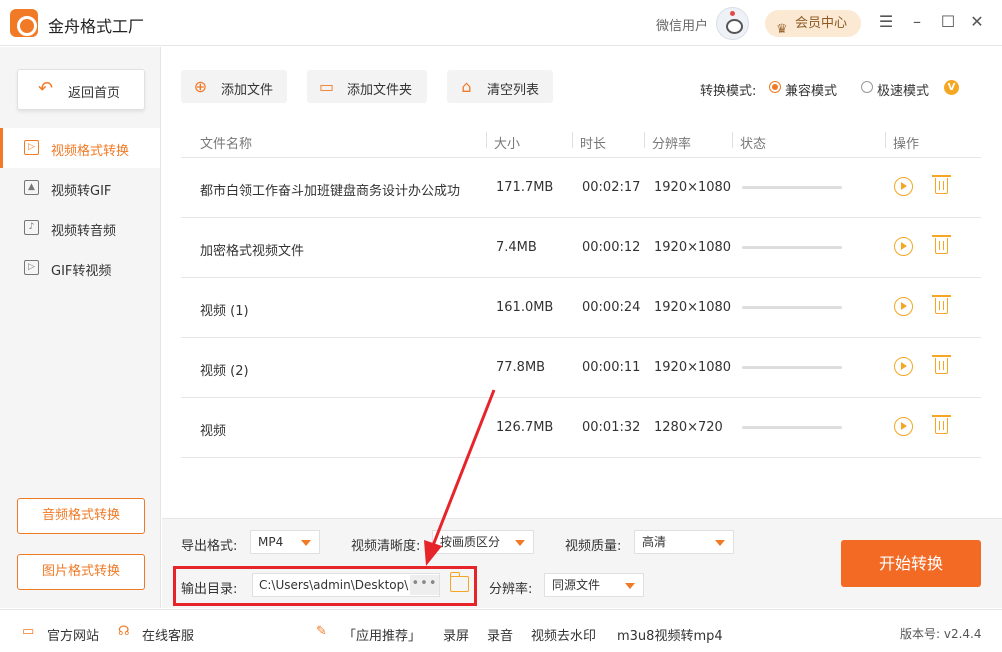 This screenshot has width=1002, height=652. Describe the element at coordinates (367, 86) in the screenshot. I see `add-folder-button: ▭ 添加文件夹` at that location.